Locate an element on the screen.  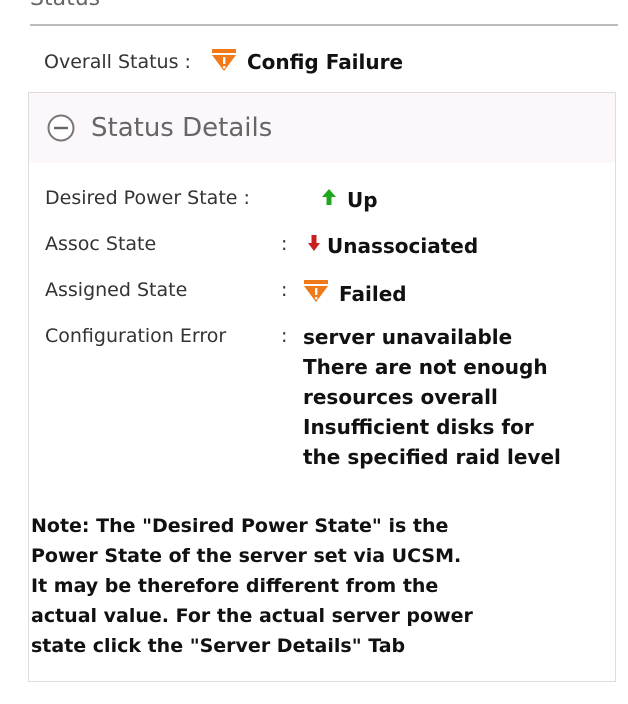
section-divider is located at coordinates (324, 25).